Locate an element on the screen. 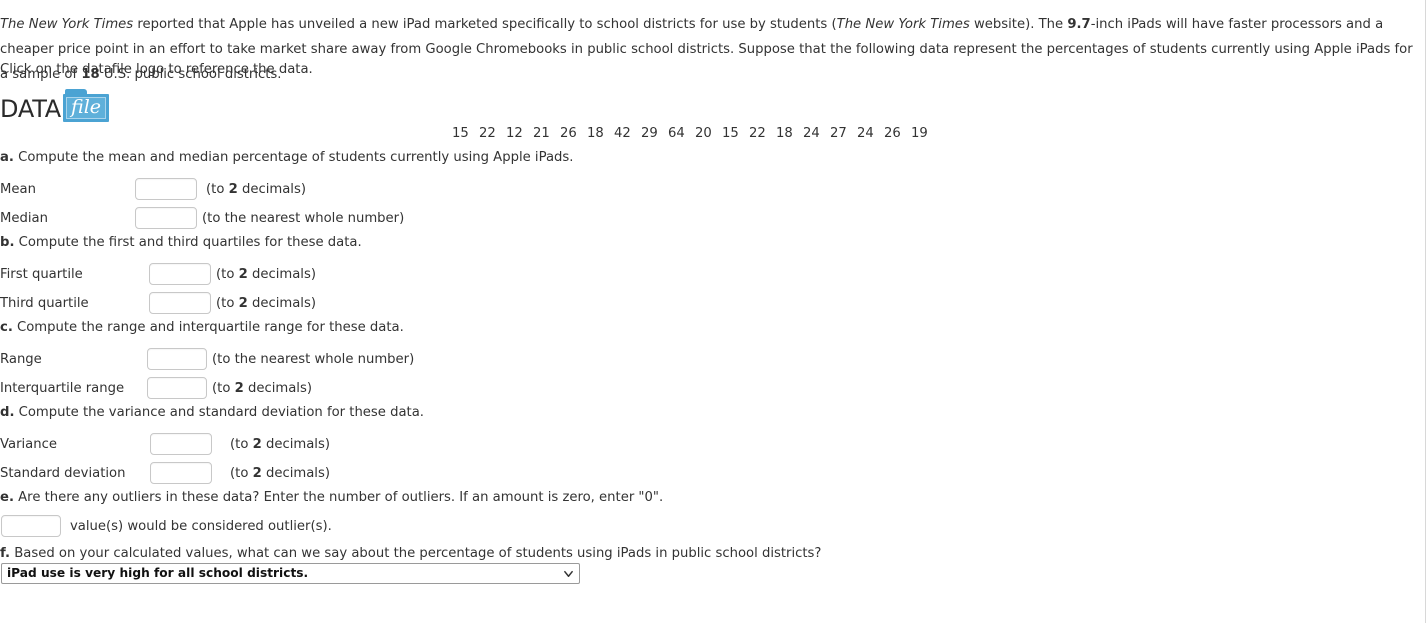 Image resolution: width=1426 pixels, height=623 pixels. third-quartile-label: Third quartile is located at coordinates (44, 303).